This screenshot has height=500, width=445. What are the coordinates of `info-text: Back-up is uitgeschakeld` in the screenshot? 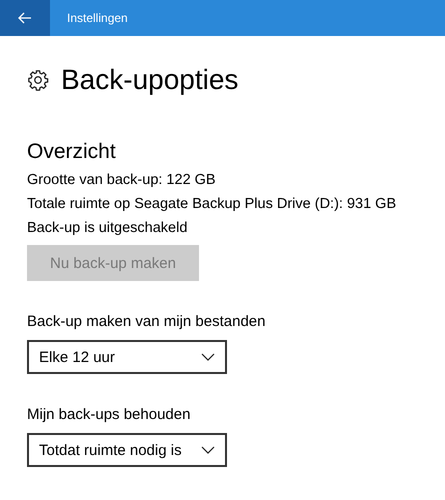 It's located at (107, 228).